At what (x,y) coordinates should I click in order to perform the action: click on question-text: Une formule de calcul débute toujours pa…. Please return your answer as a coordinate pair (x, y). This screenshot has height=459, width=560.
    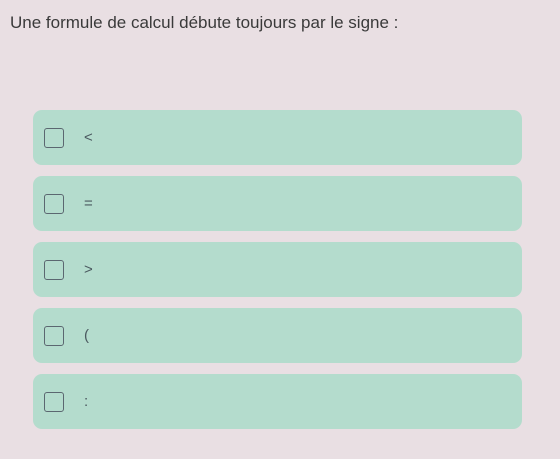
    Looking at the image, I should click on (204, 22).